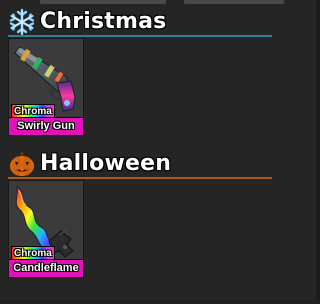 This screenshot has height=304, width=320. I want to click on item-name-label: Candleflame, so click(46, 268).